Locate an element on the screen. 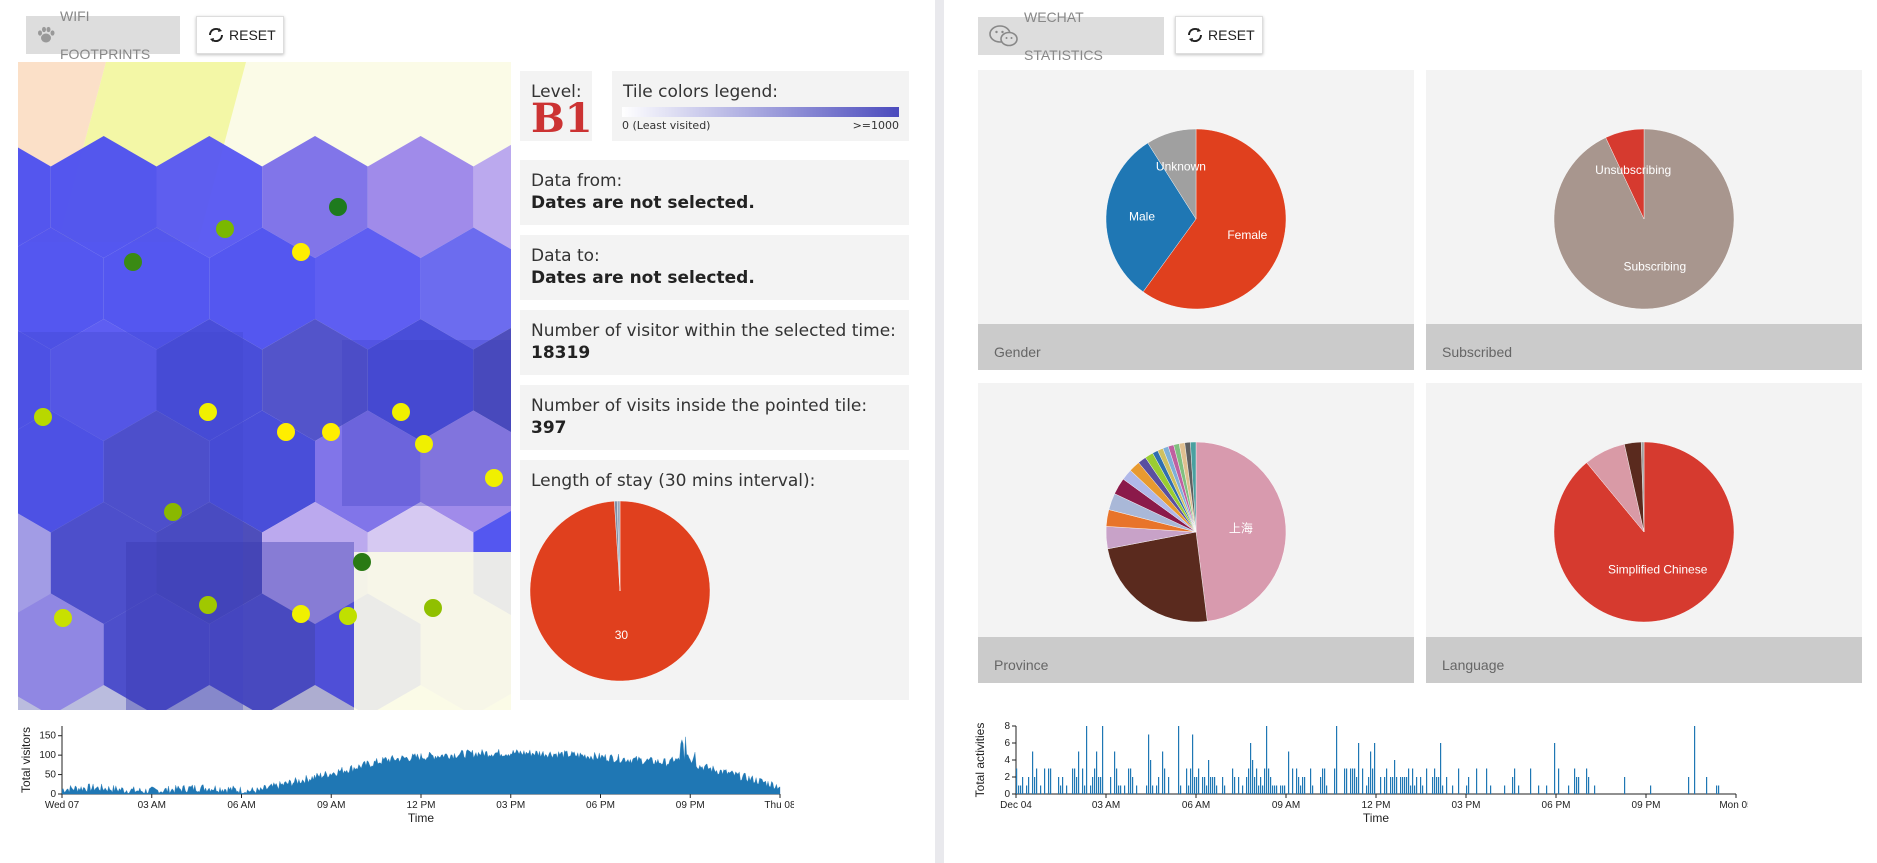  data-to-box: Data to: Dates are not selected. is located at coordinates (714, 267).